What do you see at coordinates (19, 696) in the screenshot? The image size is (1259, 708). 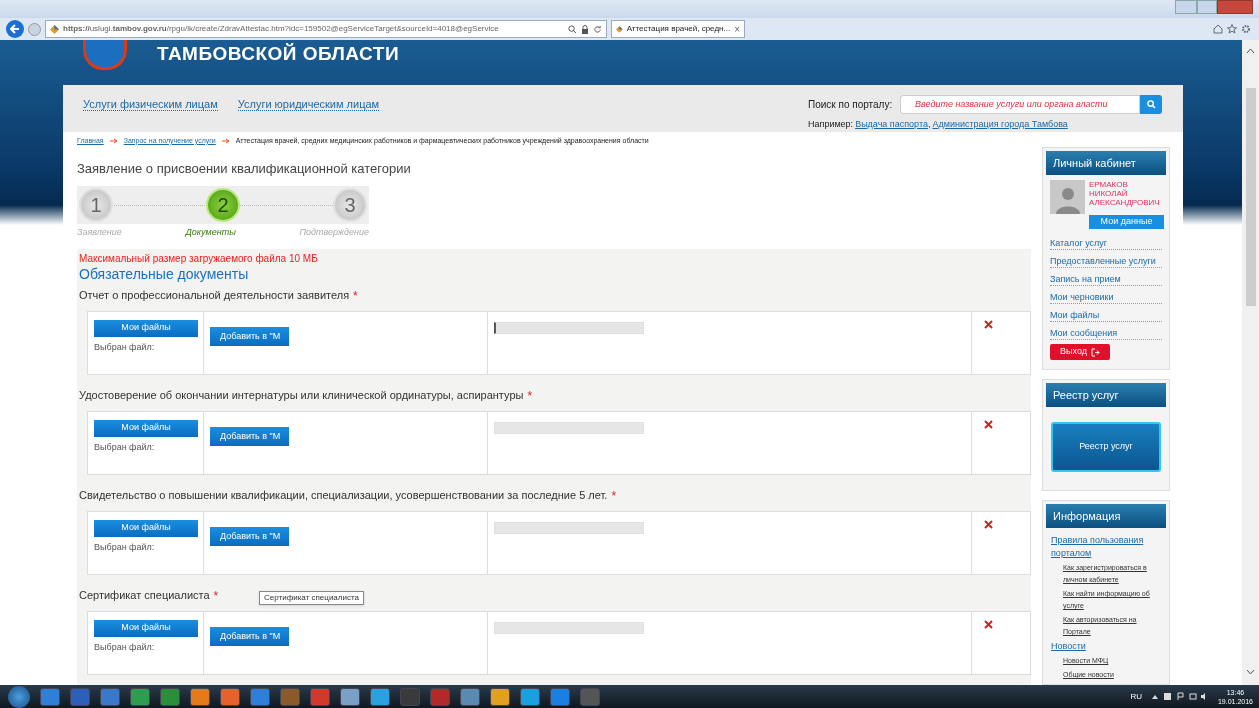 I see `start-button` at bounding box center [19, 696].